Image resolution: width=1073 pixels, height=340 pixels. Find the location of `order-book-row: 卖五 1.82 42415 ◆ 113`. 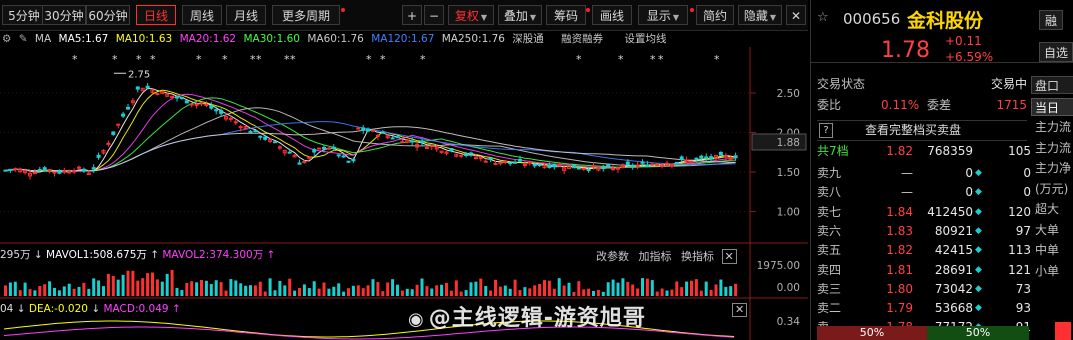

order-book-row: 卖五 1.82 42415 ◆ 113 is located at coordinates (924, 250).